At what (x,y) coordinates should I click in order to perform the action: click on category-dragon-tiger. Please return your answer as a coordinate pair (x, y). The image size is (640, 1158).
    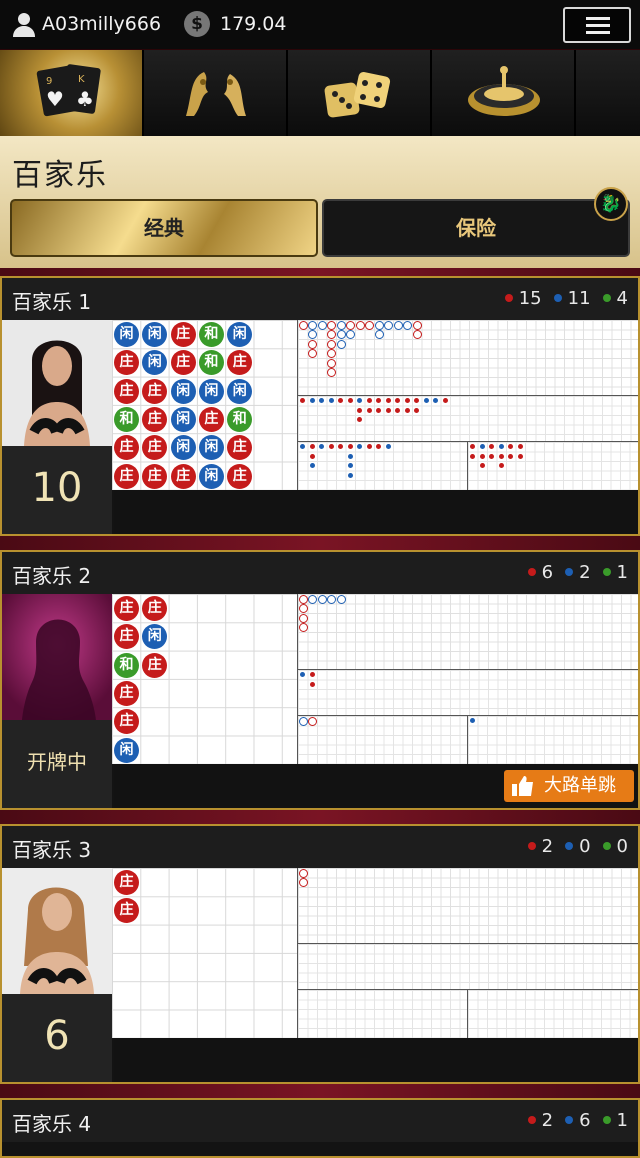
    Looking at the image, I should click on (216, 93).